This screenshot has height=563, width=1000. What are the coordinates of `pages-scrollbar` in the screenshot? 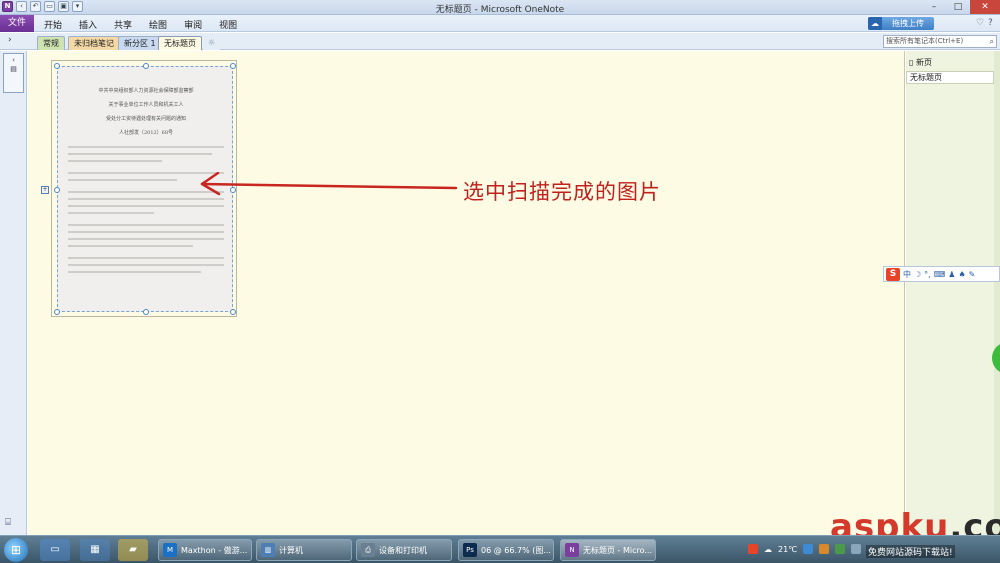 It's located at (997, 293).